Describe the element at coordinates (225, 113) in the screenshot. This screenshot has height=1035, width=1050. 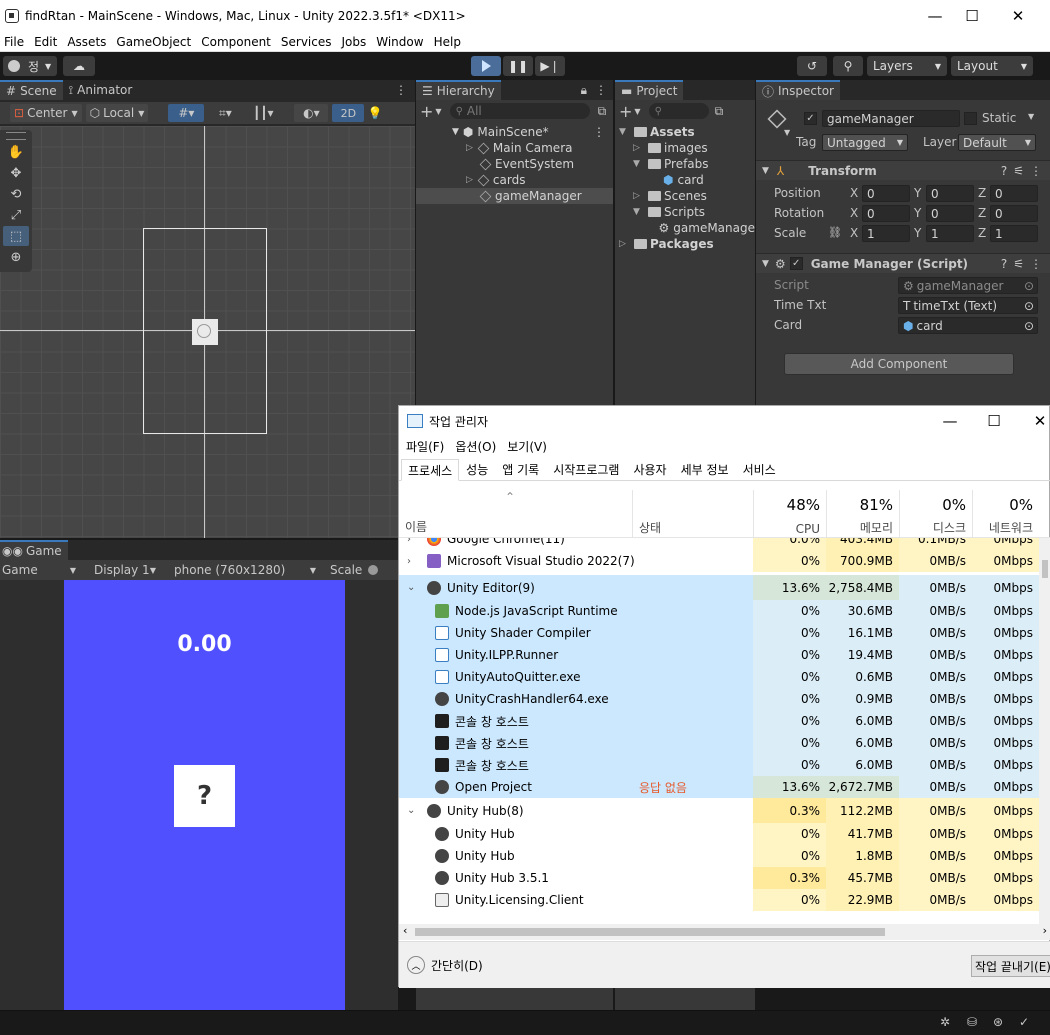
I see `increment-snap-toggle: ⌗▾` at that location.